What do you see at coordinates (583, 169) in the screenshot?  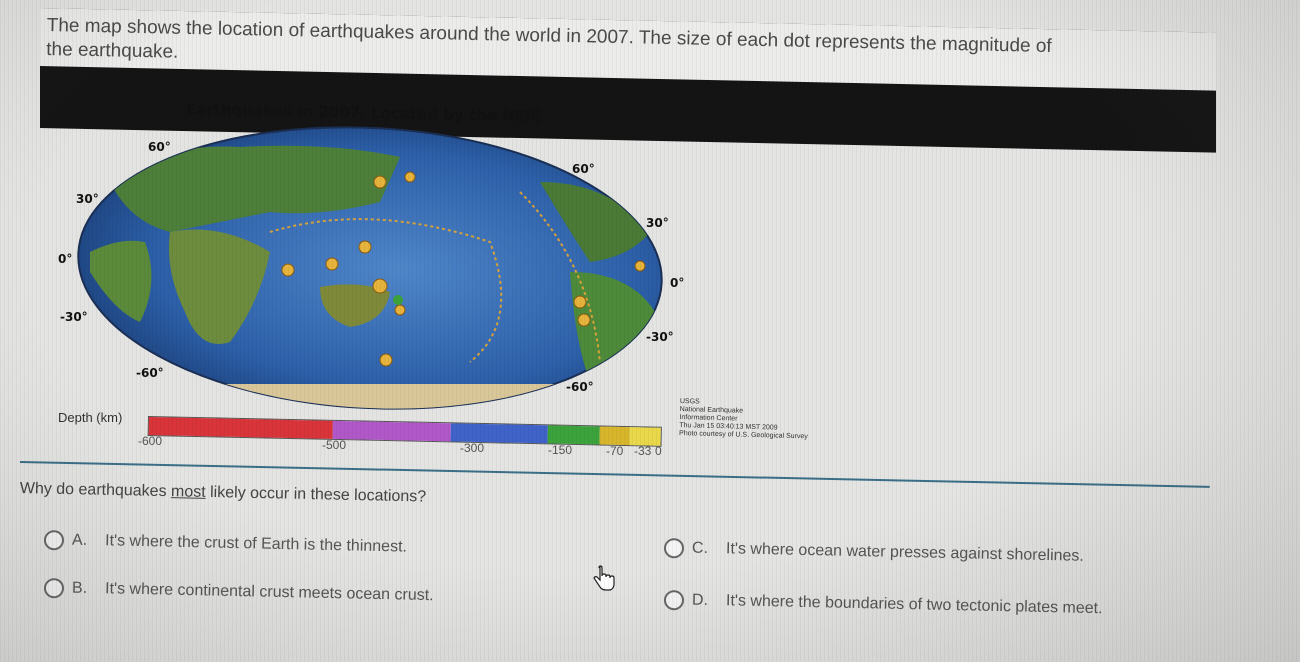 I see `lat-label-60-right: 60°` at bounding box center [583, 169].